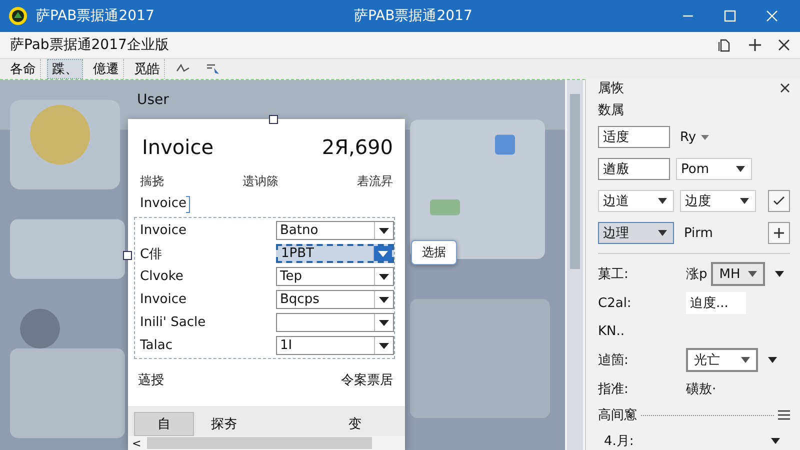 Image resolution: width=800 pixels, height=450 pixels. I want to click on footer-label: 薖授, so click(151, 380).